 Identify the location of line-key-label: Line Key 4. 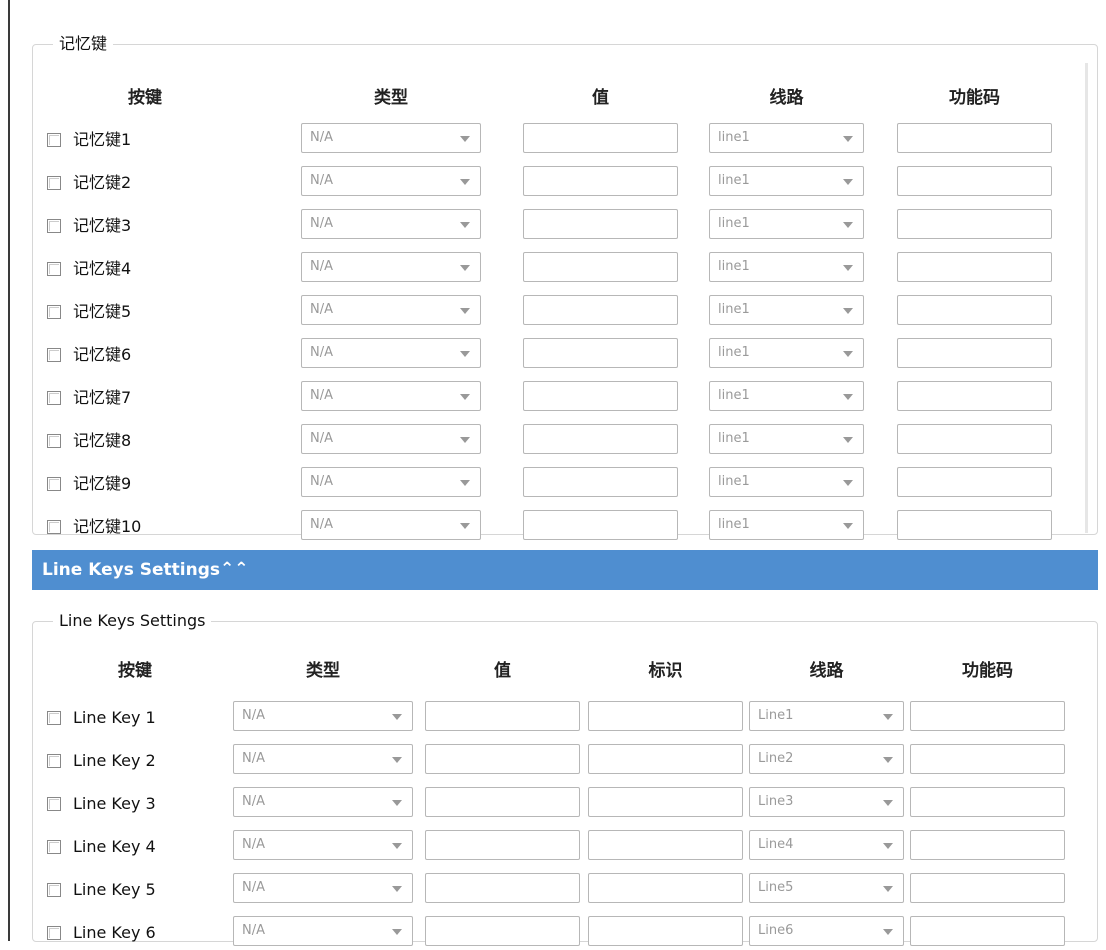
(114, 846).